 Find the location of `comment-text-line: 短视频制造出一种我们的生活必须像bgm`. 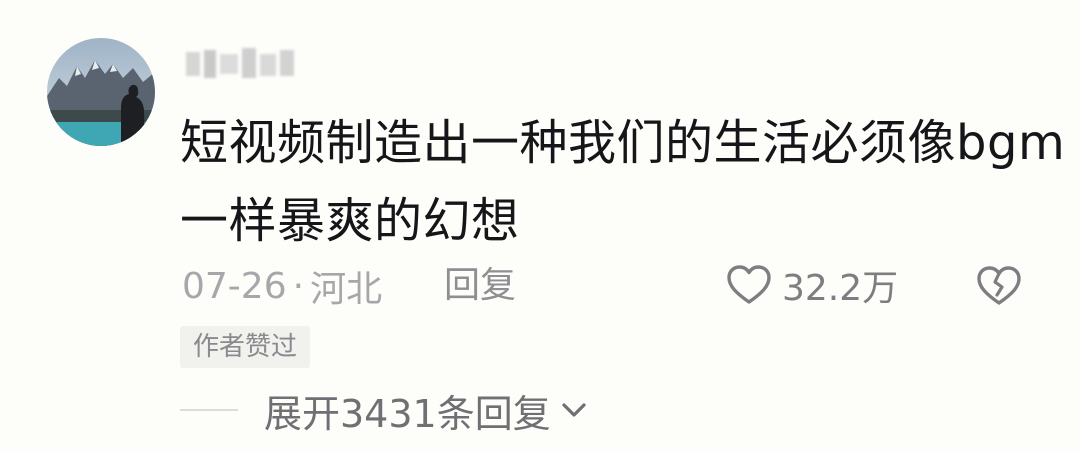

comment-text-line: 短视频制造出一种我们的生活必须像bgm is located at coordinates (623, 143).